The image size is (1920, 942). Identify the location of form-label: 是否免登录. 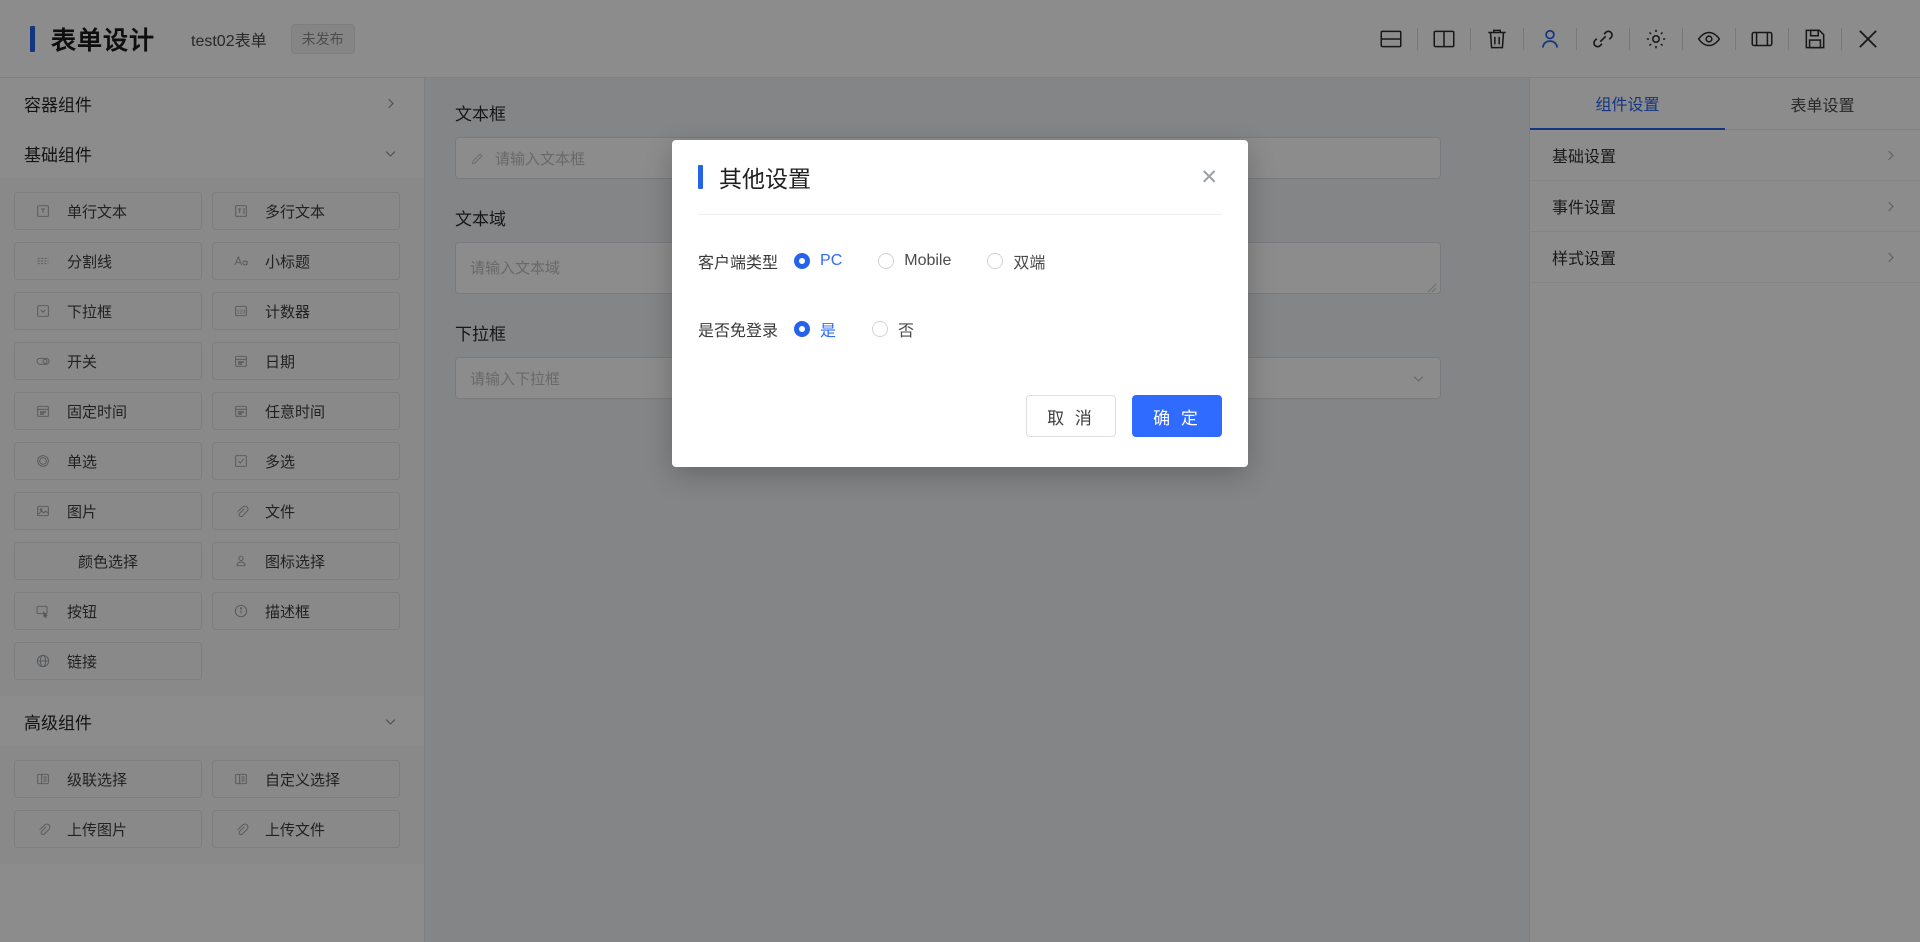
(738, 331).